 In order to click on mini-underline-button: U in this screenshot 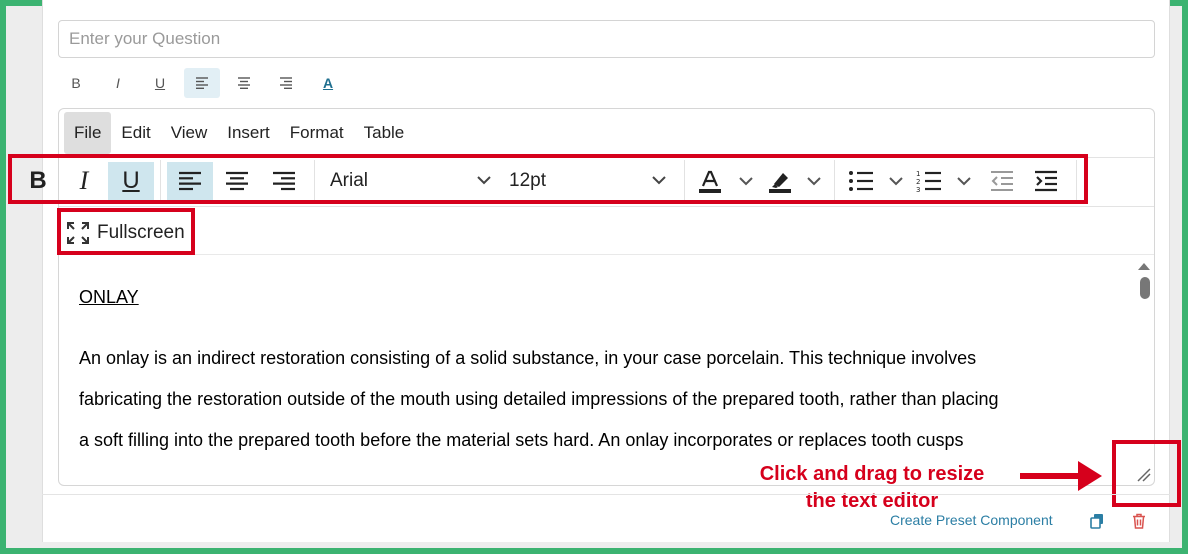, I will do `click(160, 83)`.